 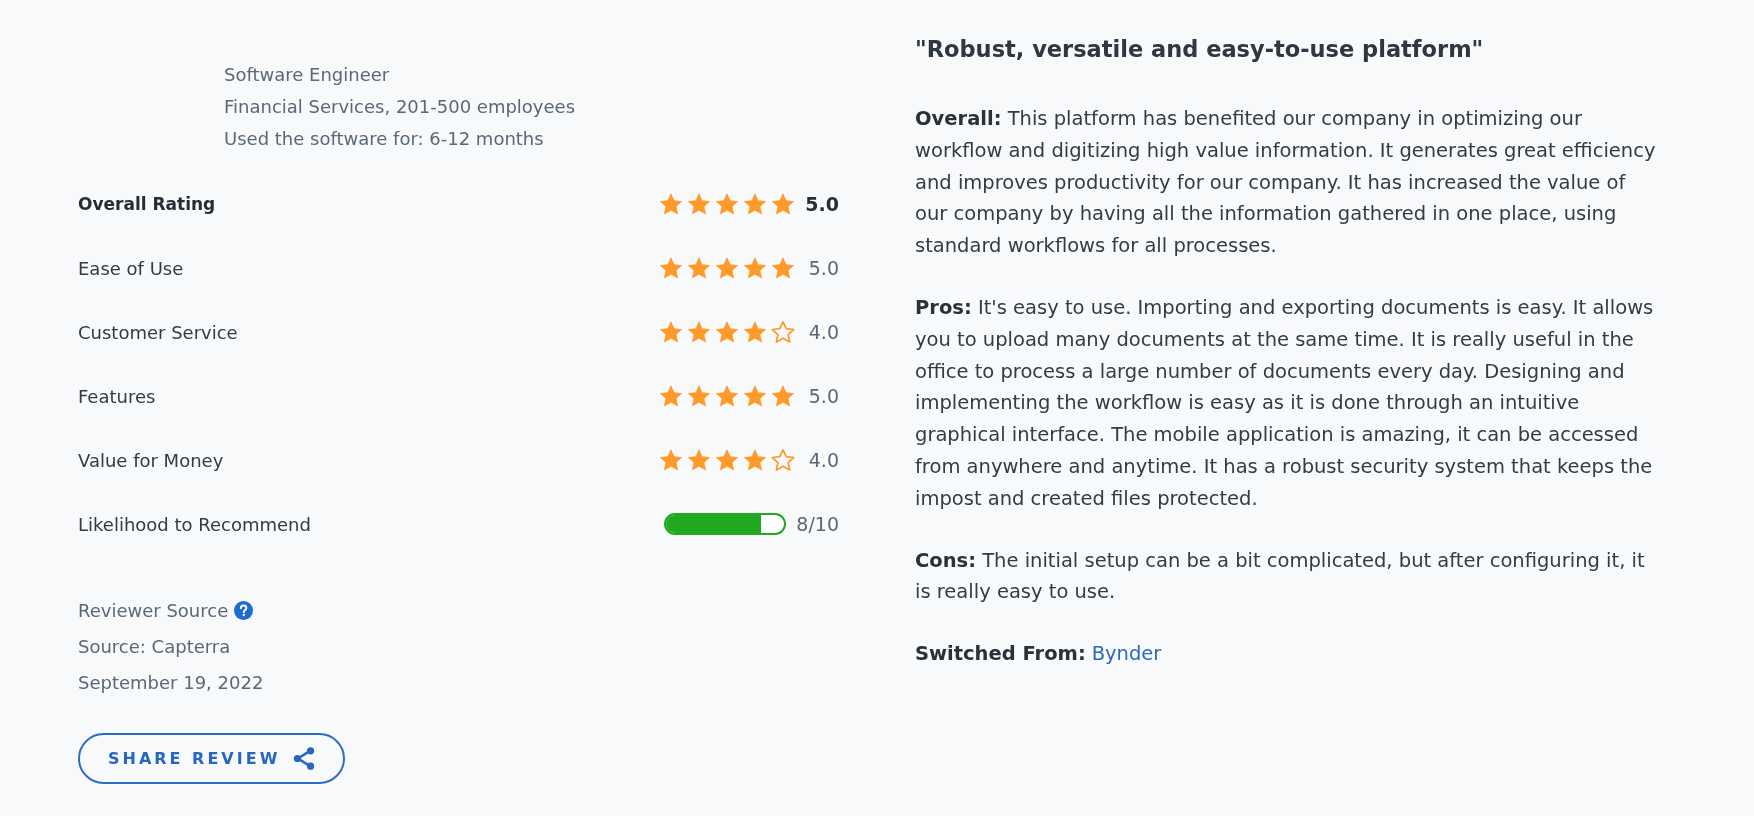 What do you see at coordinates (194, 524) in the screenshot?
I see `rating-label: Likelihood to Recommend` at bounding box center [194, 524].